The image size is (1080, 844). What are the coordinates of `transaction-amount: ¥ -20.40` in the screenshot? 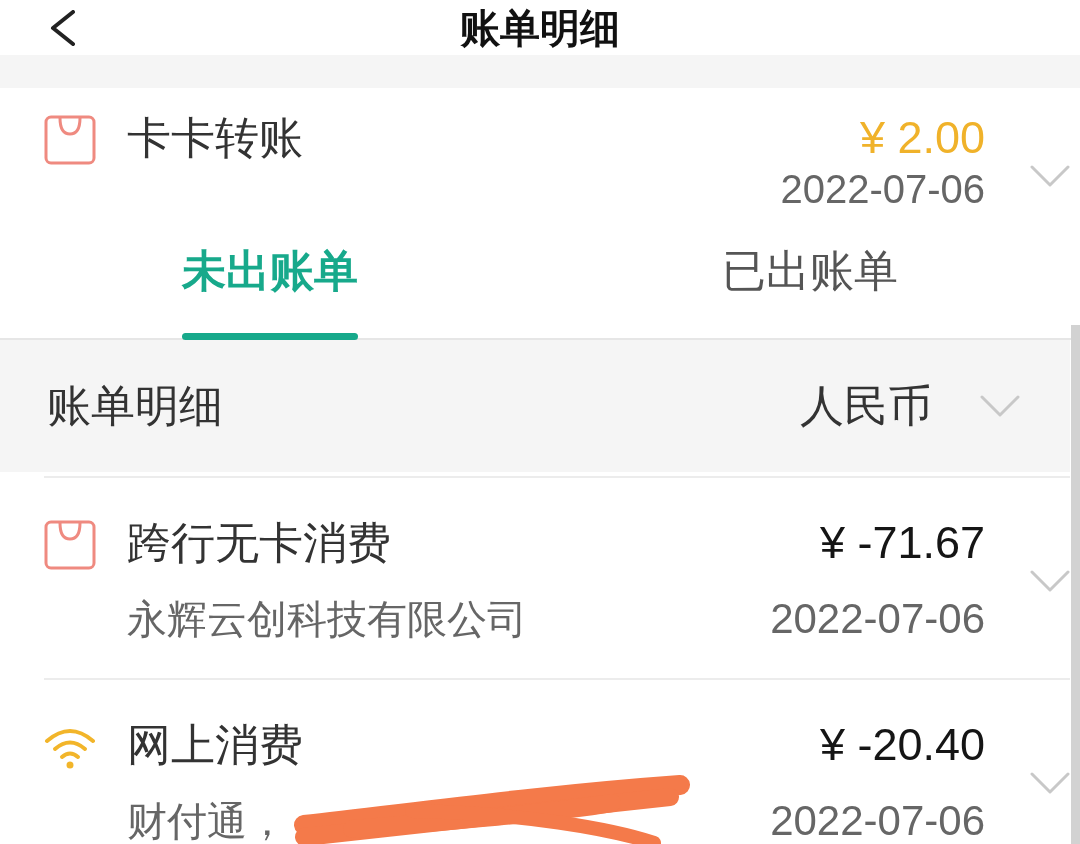 It's located at (902, 745).